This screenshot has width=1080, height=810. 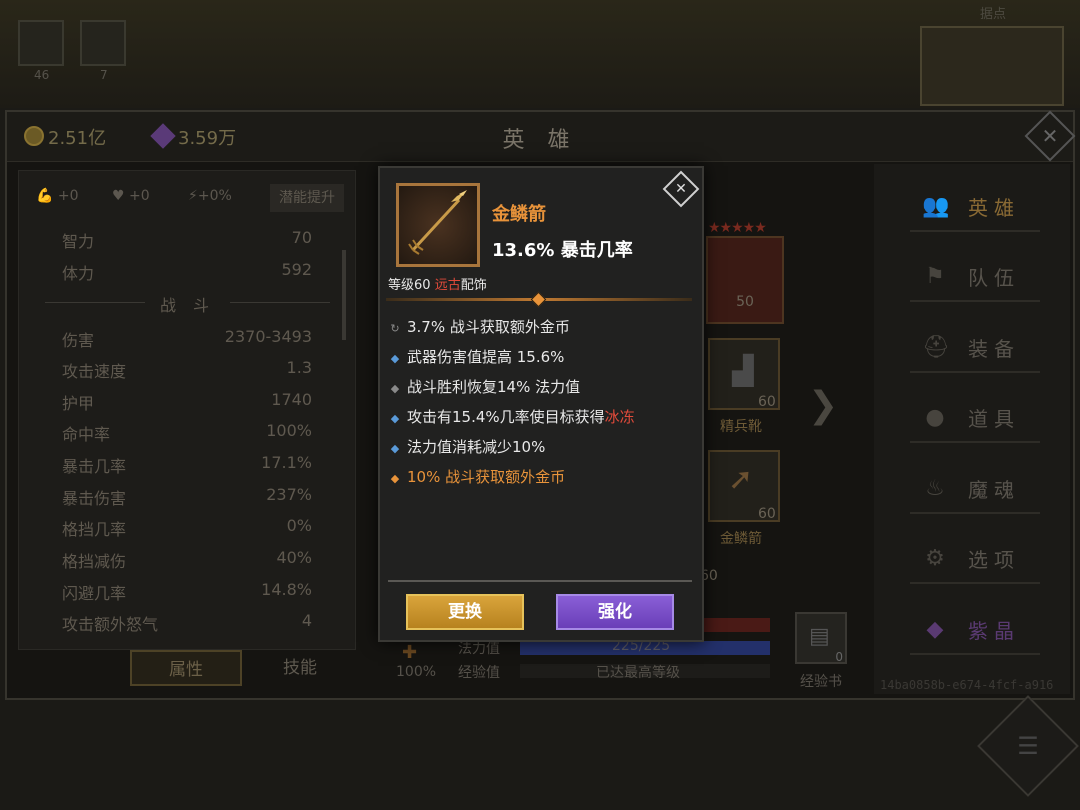 What do you see at coordinates (967, 685) in the screenshot?
I see `player-uuid: 14ba0858b-e674-4fcf-a916` at bounding box center [967, 685].